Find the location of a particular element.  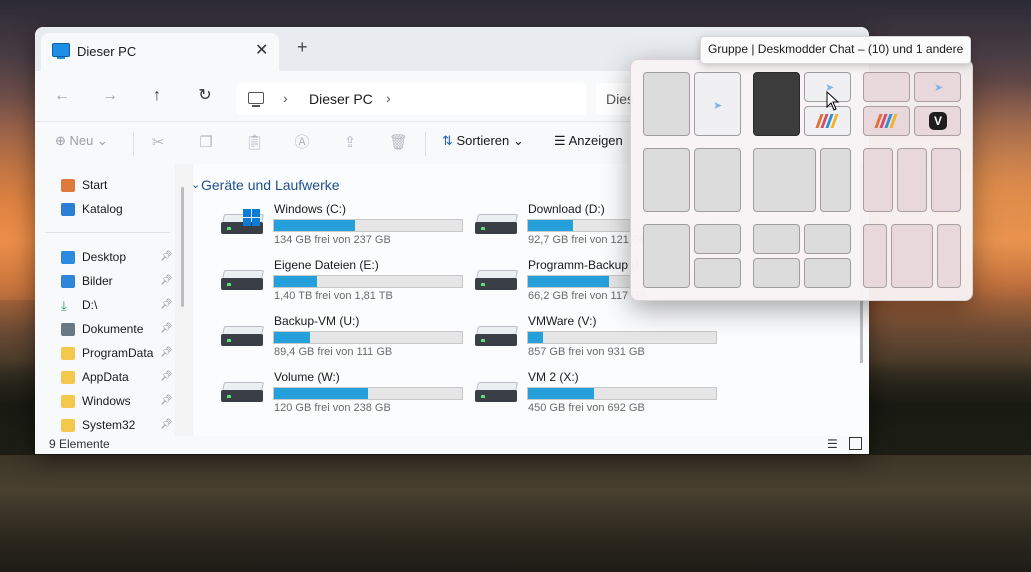

drive-tile: Volume (W:) 120 GB frei von 238 GB is located at coordinates (332, 393).